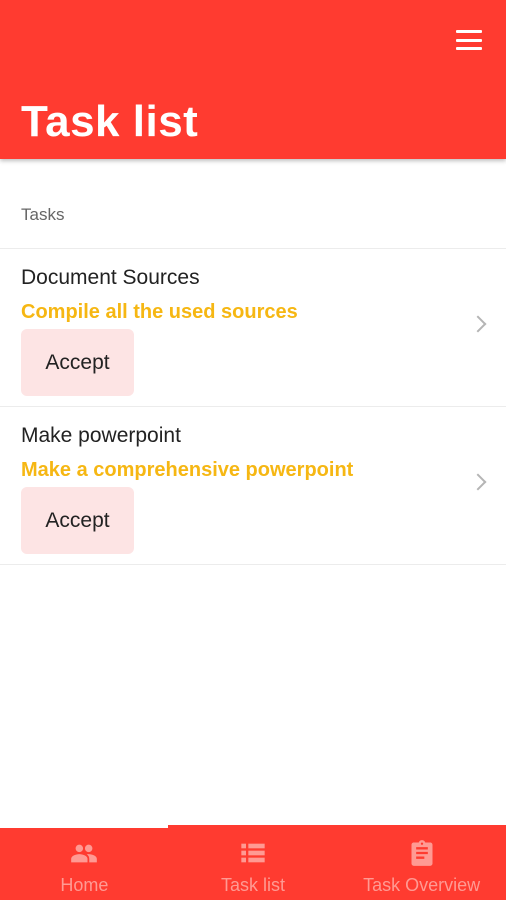 The width and height of the screenshot is (506, 900). What do you see at coordinates (110, 121) in the screenshot?
I see `page-title: Task list` at bounding box center [110, 121].